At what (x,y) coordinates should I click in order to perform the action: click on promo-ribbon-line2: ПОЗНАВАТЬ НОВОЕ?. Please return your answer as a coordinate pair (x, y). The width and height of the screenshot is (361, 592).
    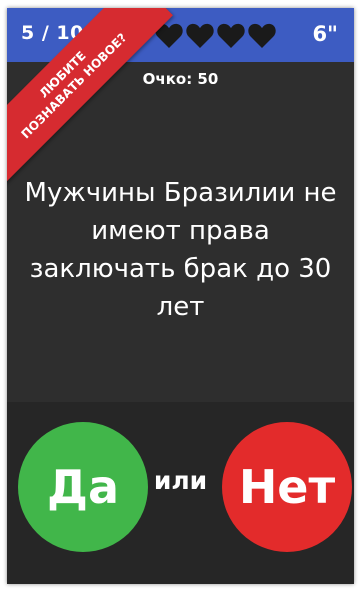
    Looking at the image, I should click on (74, 86).